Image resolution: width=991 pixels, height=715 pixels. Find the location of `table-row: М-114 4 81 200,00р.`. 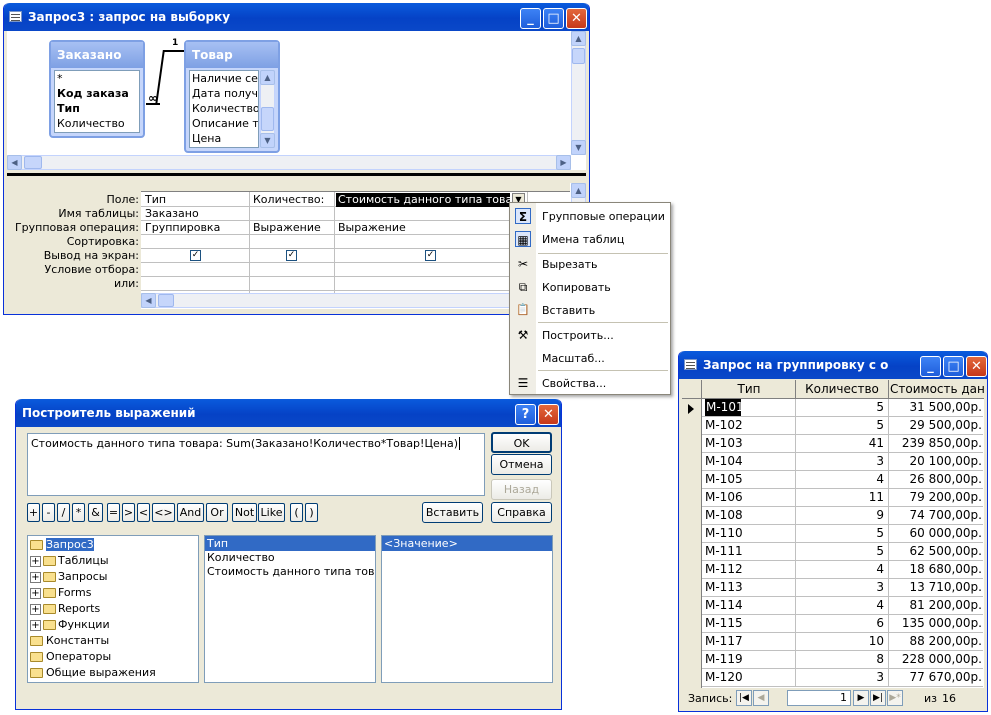

table-row: М-114 4 81 200,00р. is located at coordinates (832, 606).